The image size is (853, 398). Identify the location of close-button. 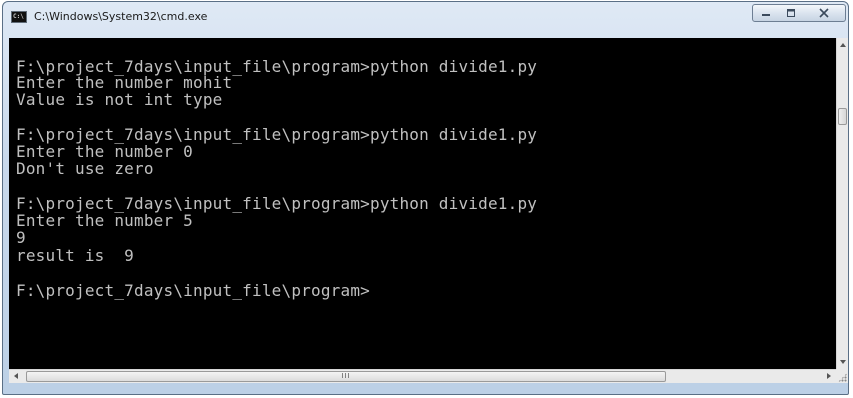
(824, 13).